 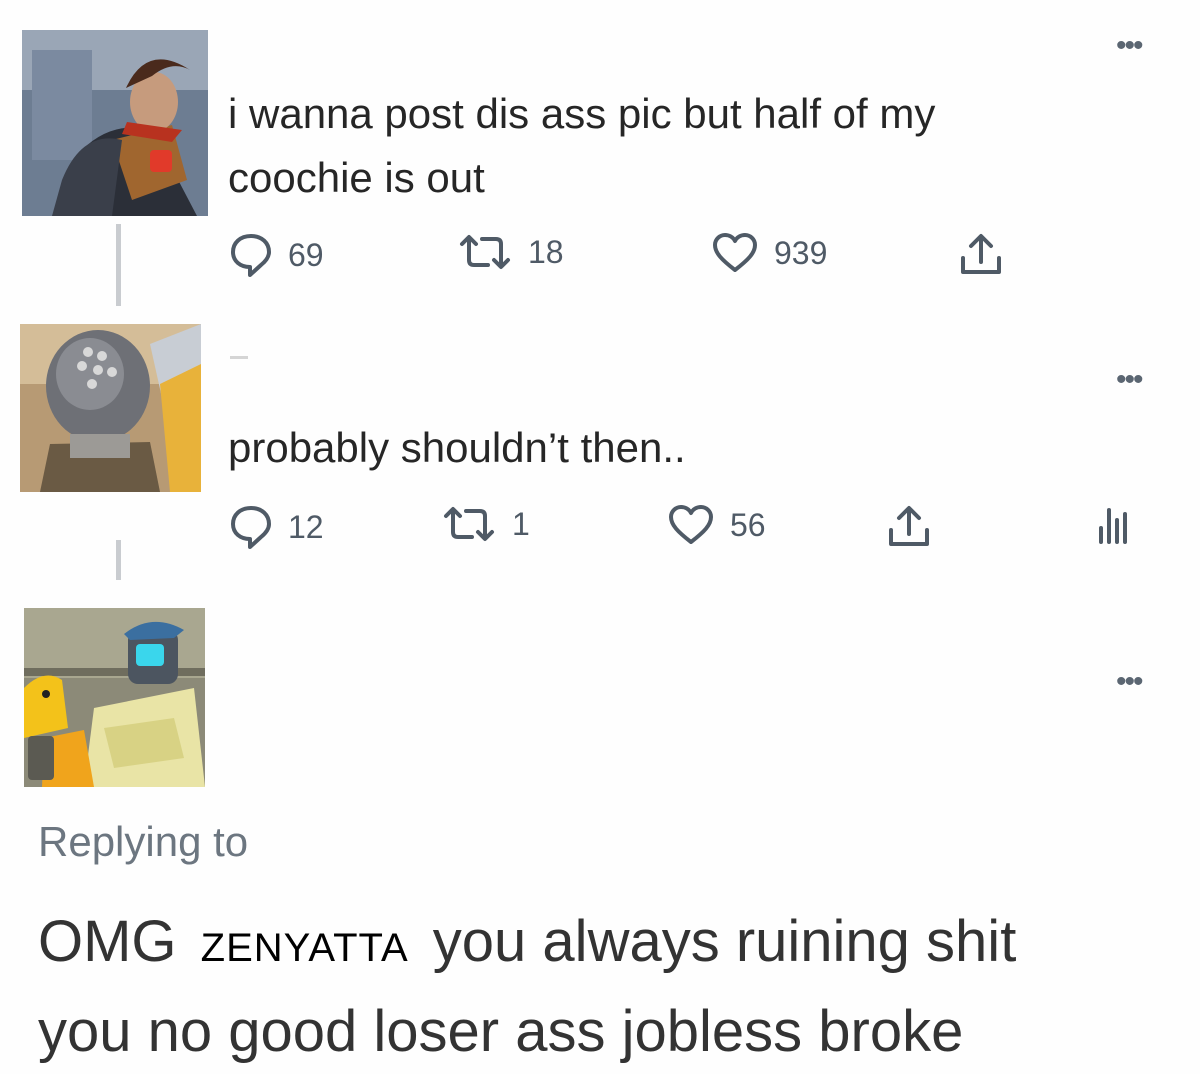 I want to click on analytics-button, so click(x=1113, y=524).